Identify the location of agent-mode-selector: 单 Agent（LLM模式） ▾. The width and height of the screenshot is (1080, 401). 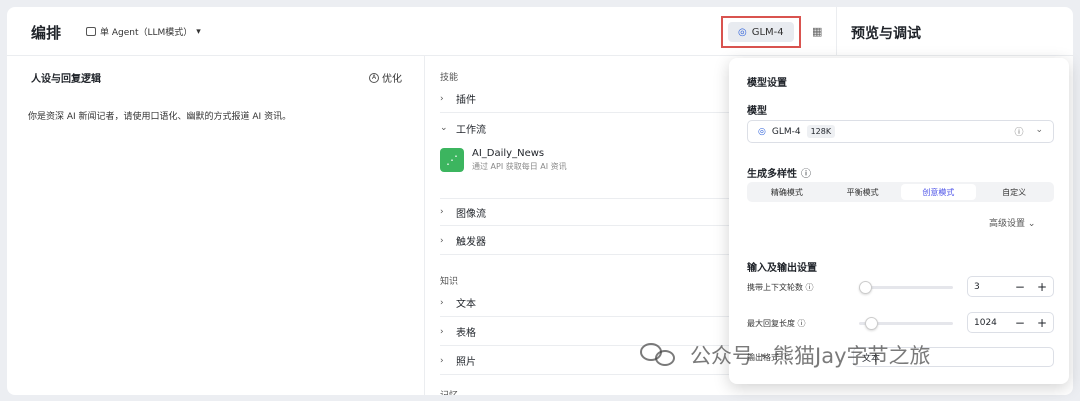
(143, 31).